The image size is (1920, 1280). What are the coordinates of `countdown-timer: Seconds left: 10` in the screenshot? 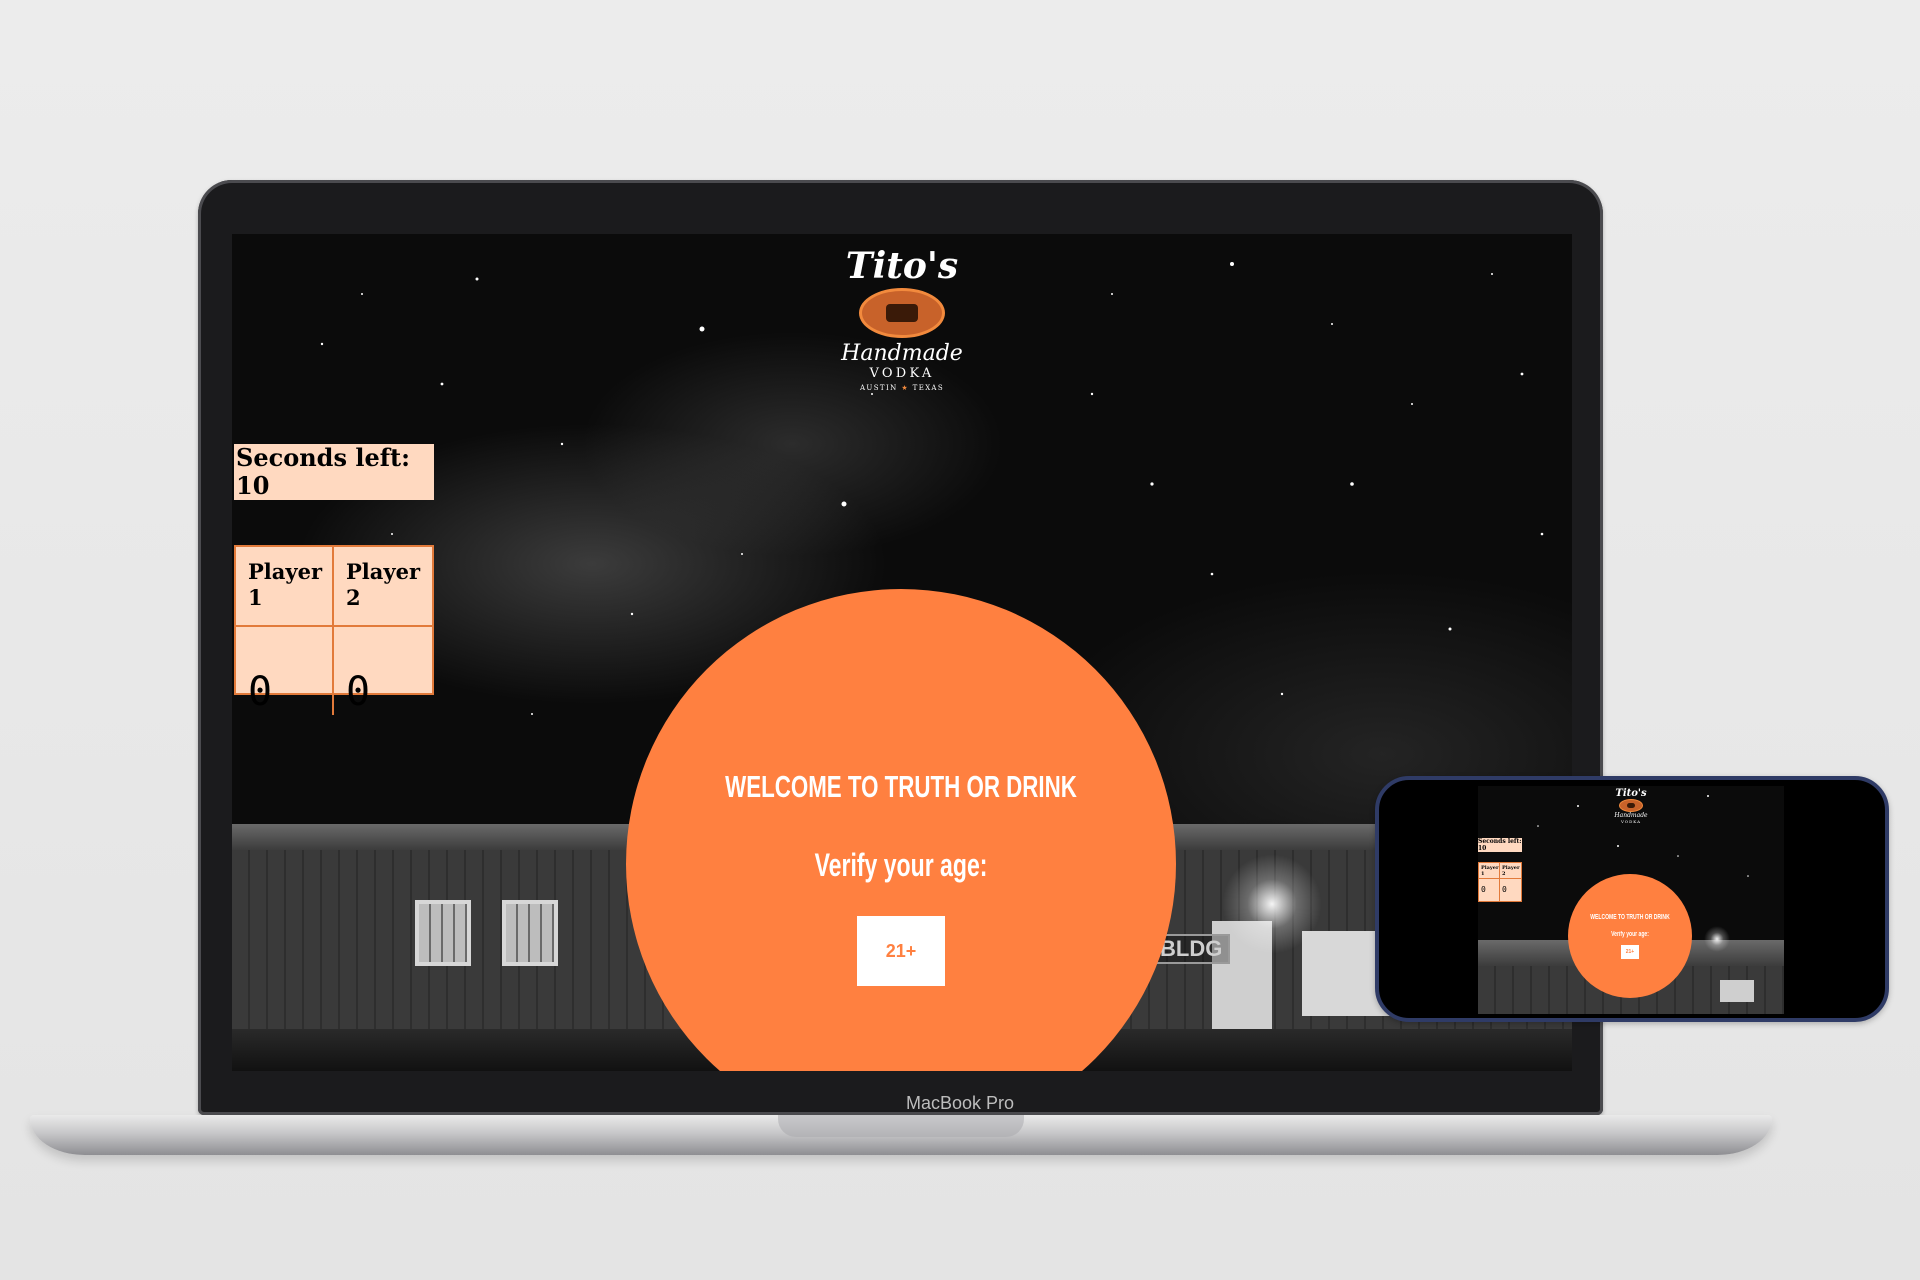 It's located at (334, 472).